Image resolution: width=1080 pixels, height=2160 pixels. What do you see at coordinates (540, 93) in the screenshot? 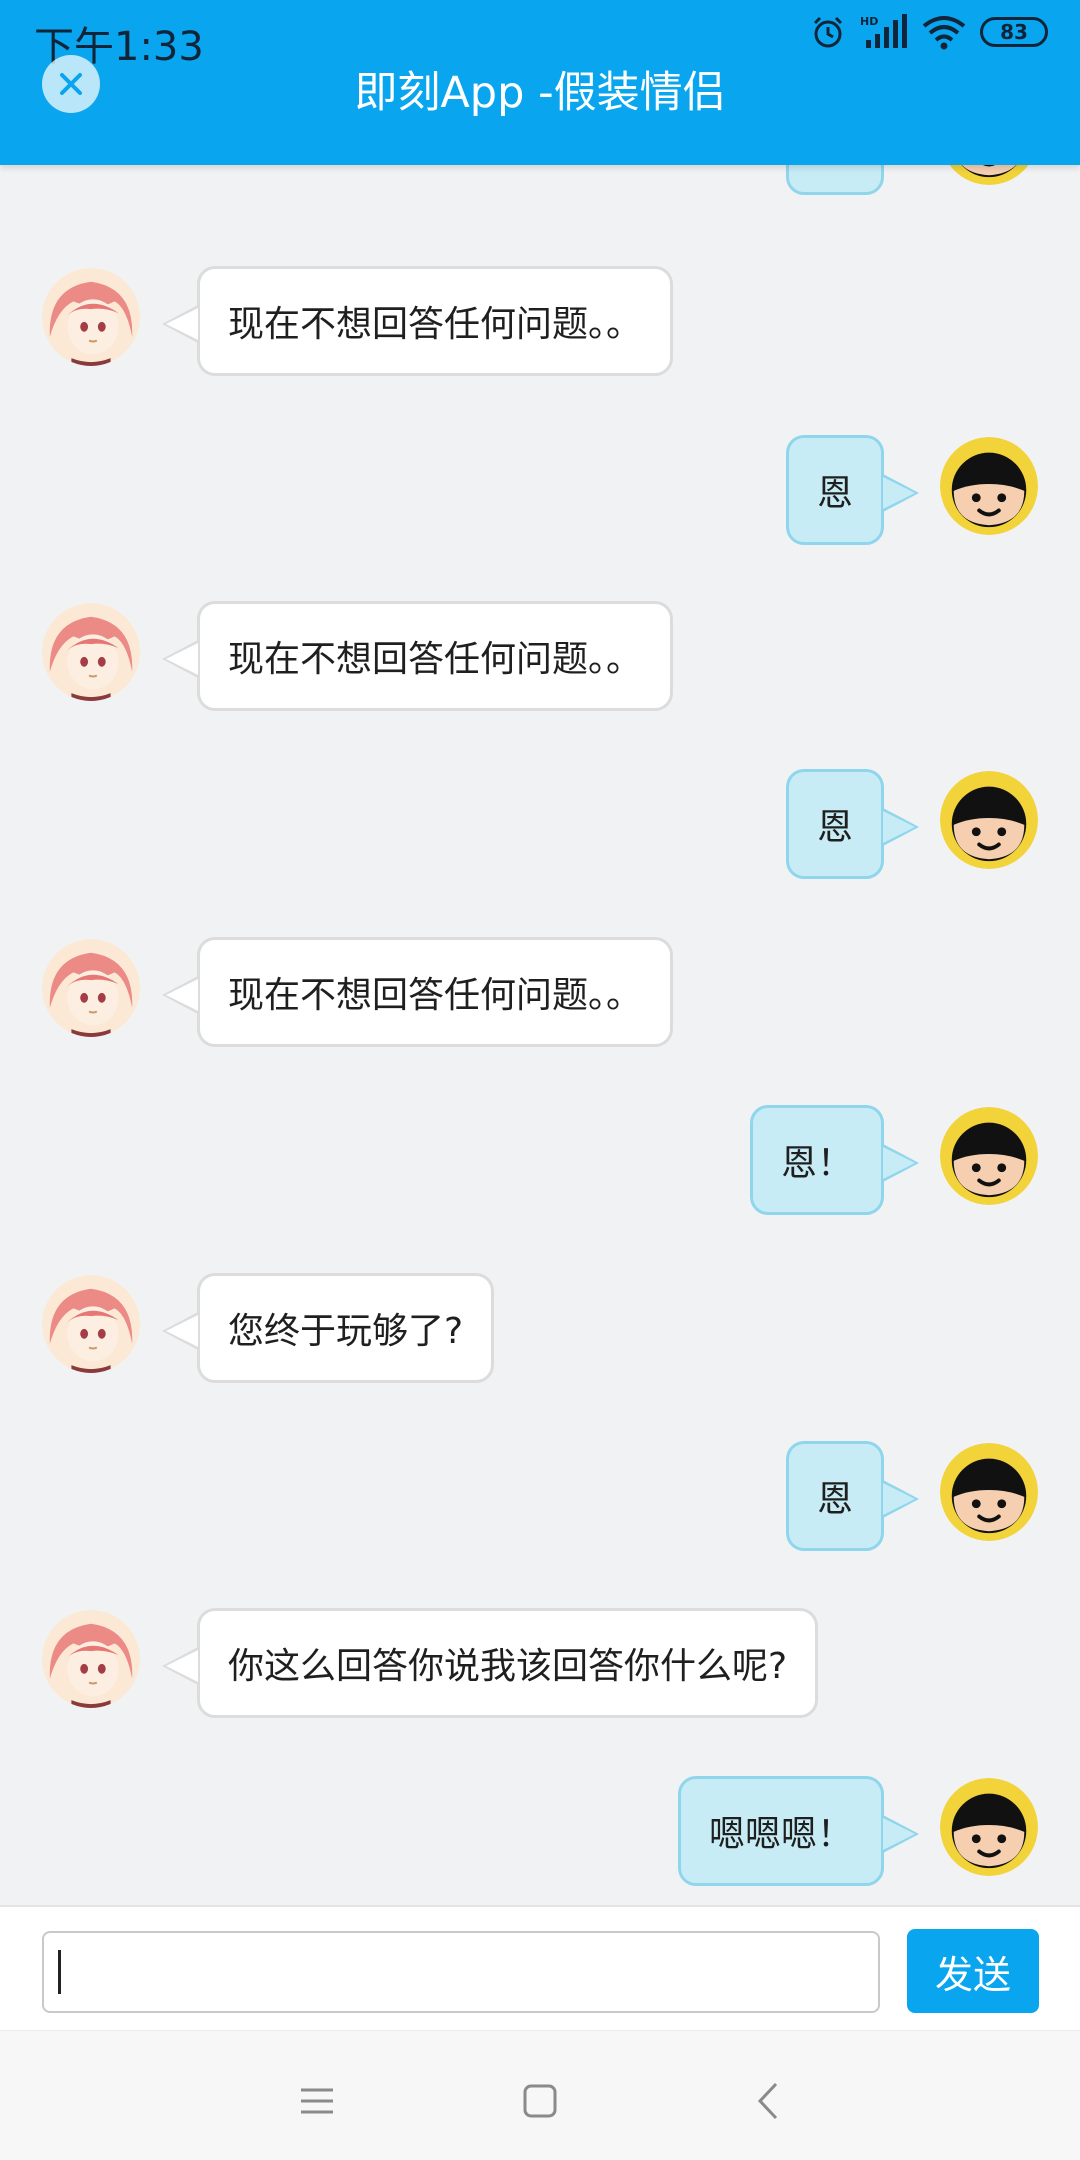
I see `page-title: 即刻App -假装情侣` at bounding box center [540, 93].